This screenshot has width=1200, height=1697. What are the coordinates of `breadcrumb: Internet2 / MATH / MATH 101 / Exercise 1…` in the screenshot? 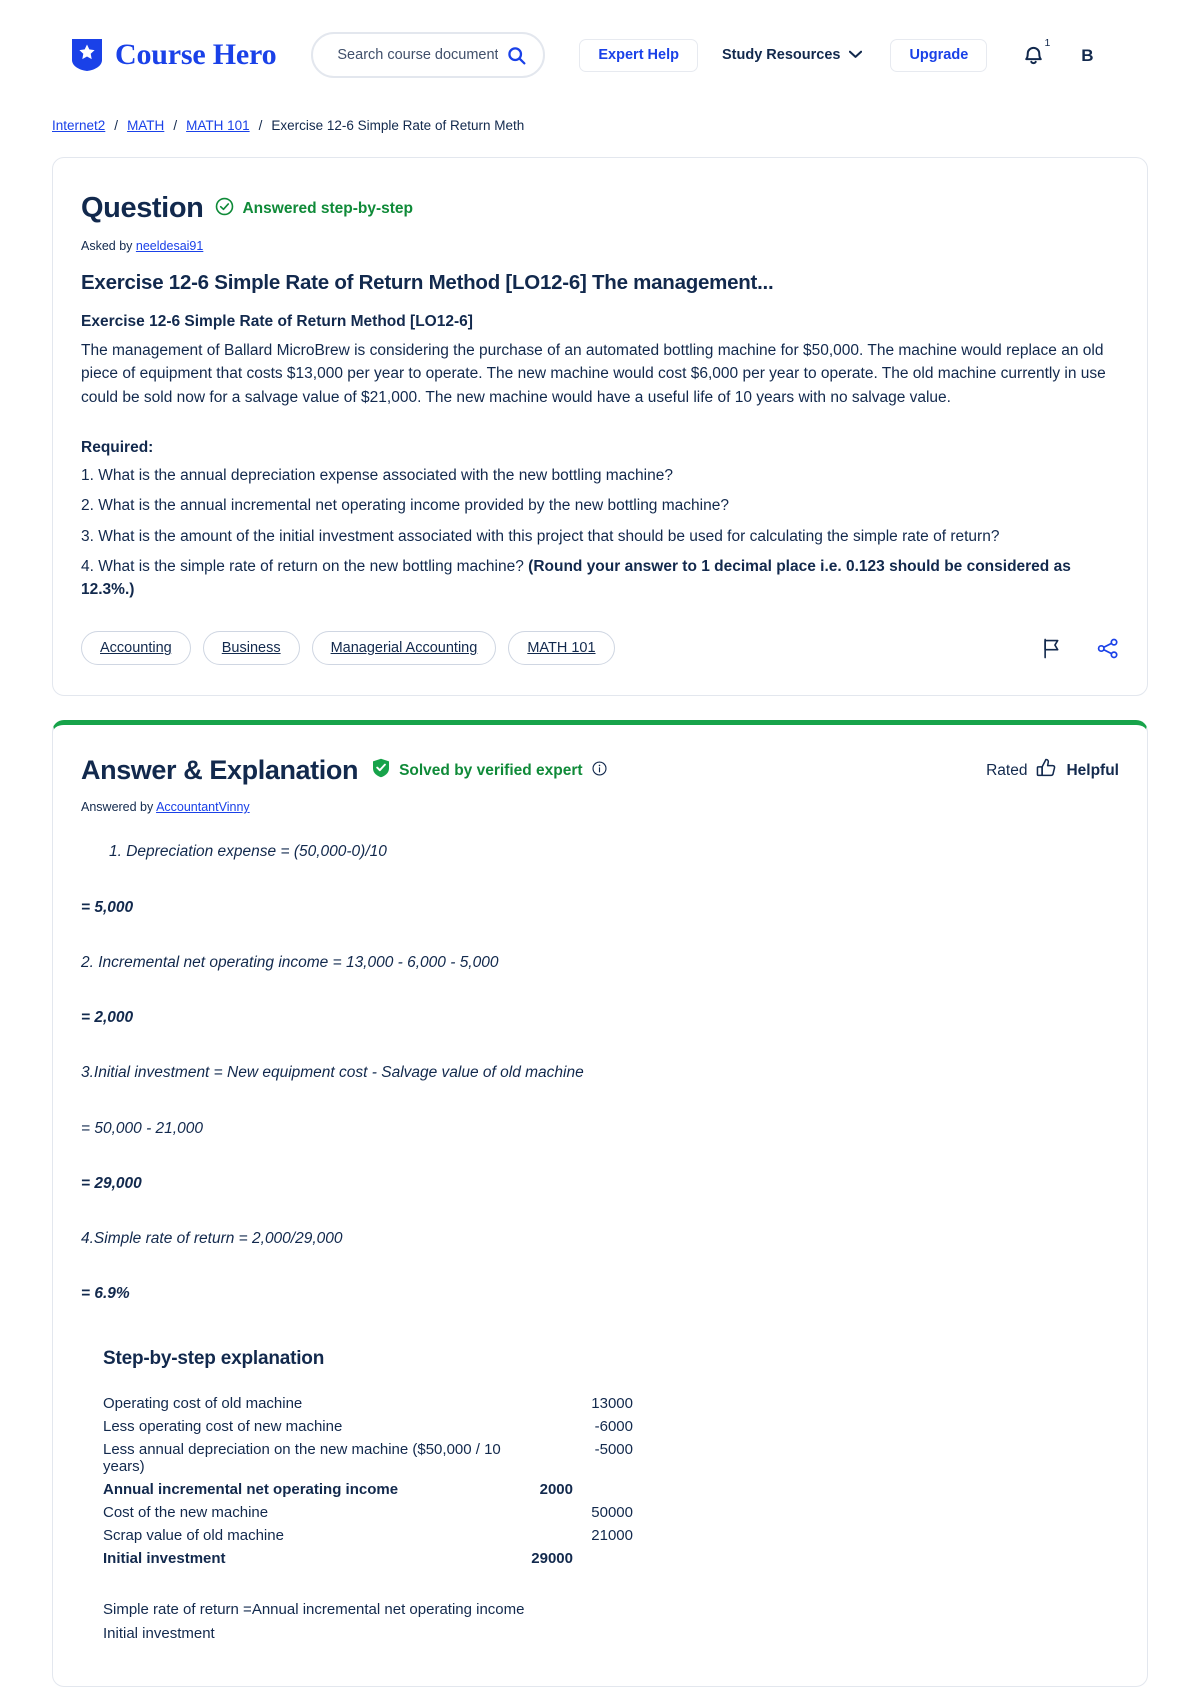 It's located at (280, 125).